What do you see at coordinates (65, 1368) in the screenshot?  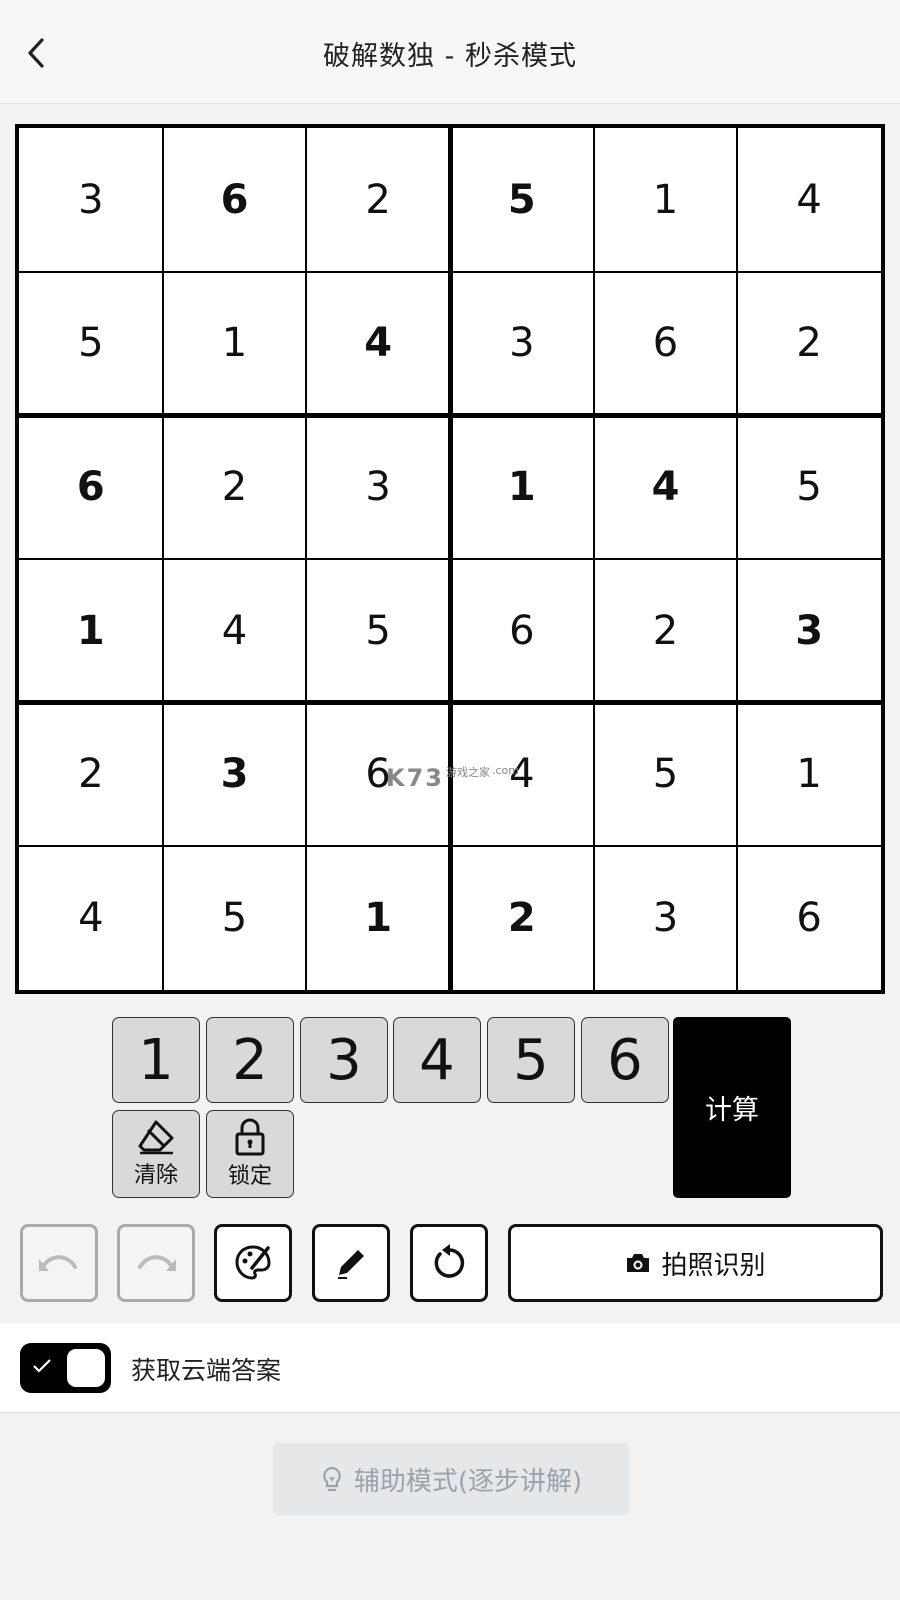 I see `cloud-answer-toggle` at bounding box center [65, 1368].